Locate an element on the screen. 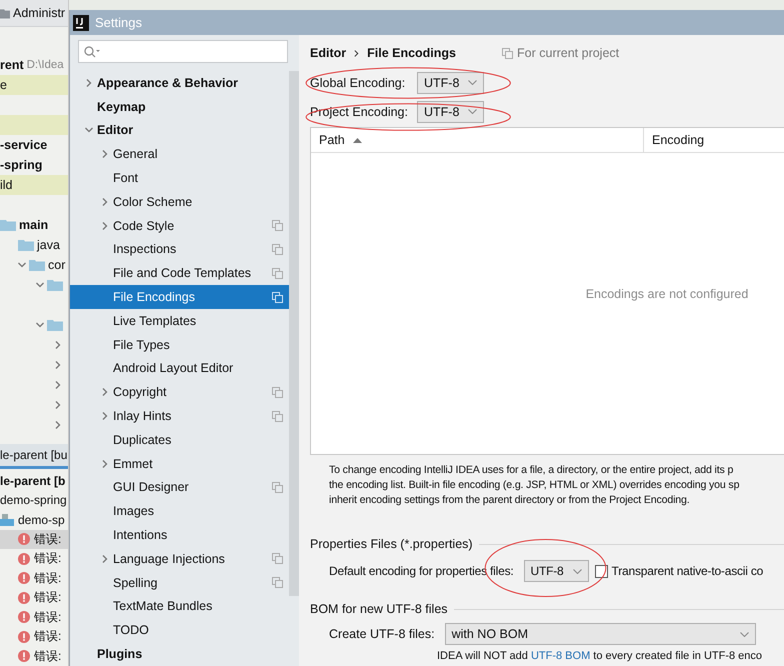 The image size is (784, 666). sort-ascending-icon is located at coordinates (357, 140).